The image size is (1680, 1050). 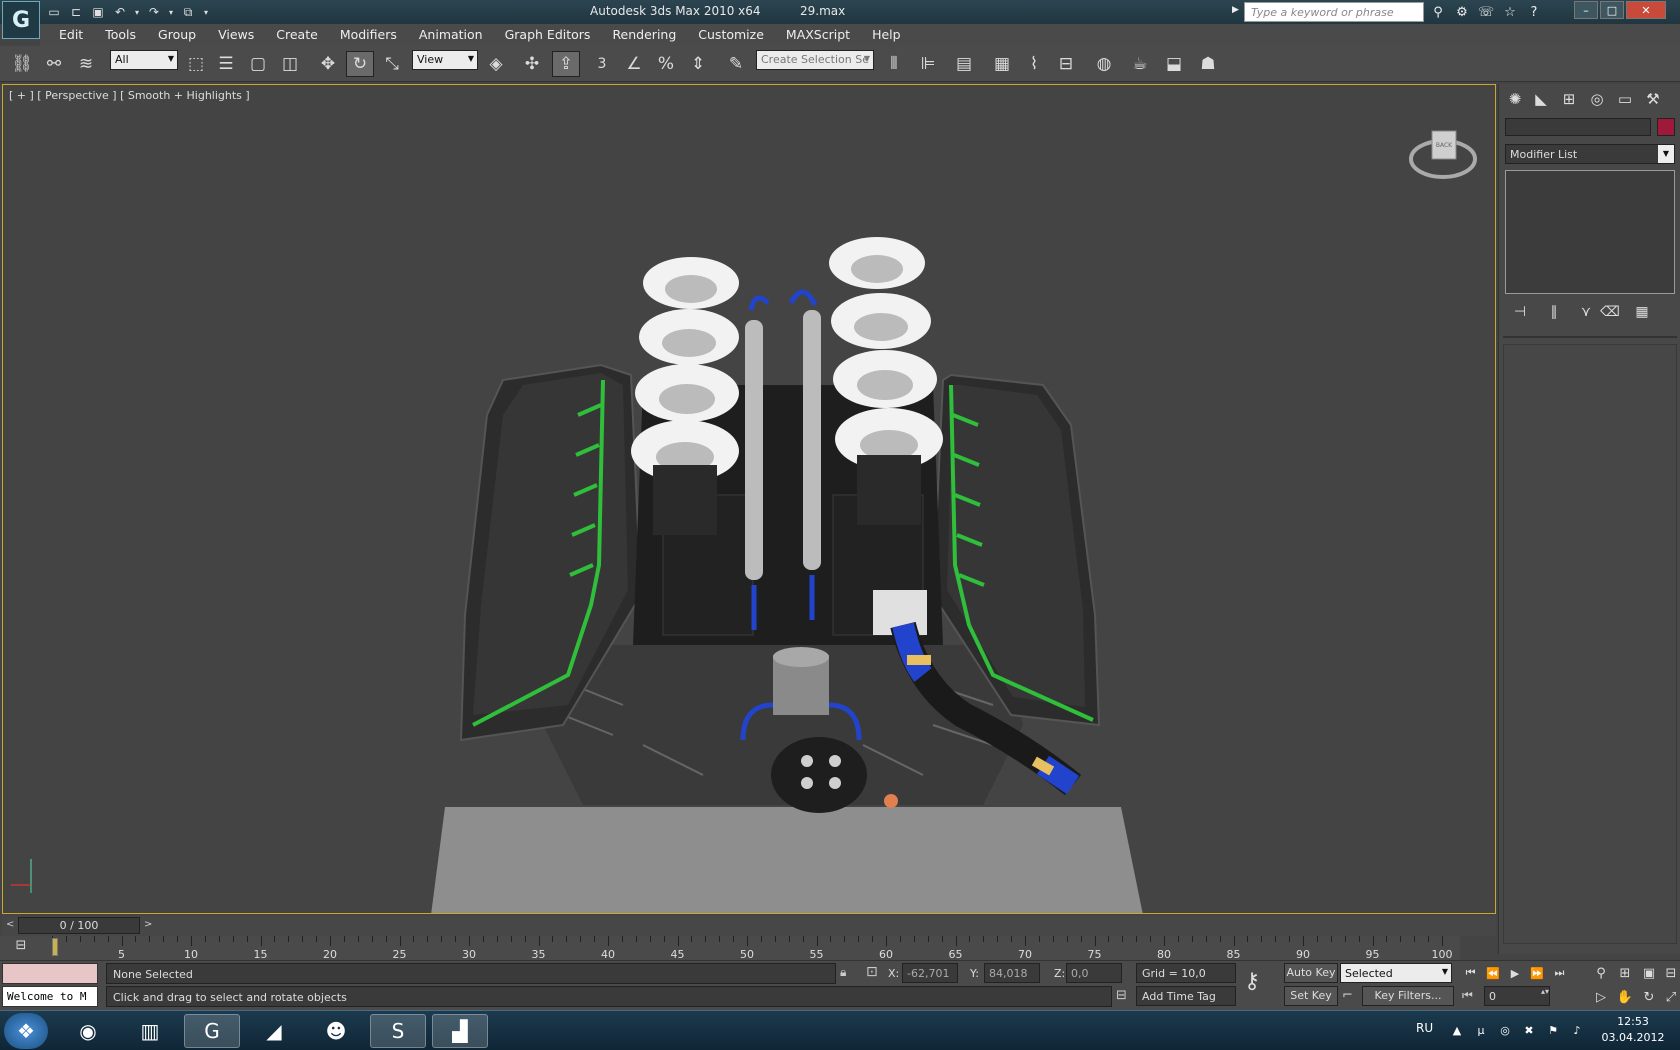 What do you see at coordinates (843, 972) in the screenshot?
I see `selection-lock-icon: 🔒︎` at bounding box center [843, 972].